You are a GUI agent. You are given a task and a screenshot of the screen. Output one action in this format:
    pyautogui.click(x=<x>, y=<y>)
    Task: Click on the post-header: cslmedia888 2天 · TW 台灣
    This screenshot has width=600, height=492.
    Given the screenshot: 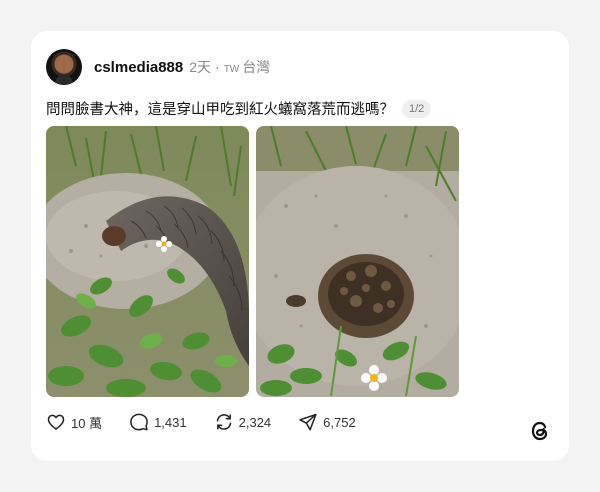 What is the action you would take?
    pyautogui.click(x=158, y=67)
    